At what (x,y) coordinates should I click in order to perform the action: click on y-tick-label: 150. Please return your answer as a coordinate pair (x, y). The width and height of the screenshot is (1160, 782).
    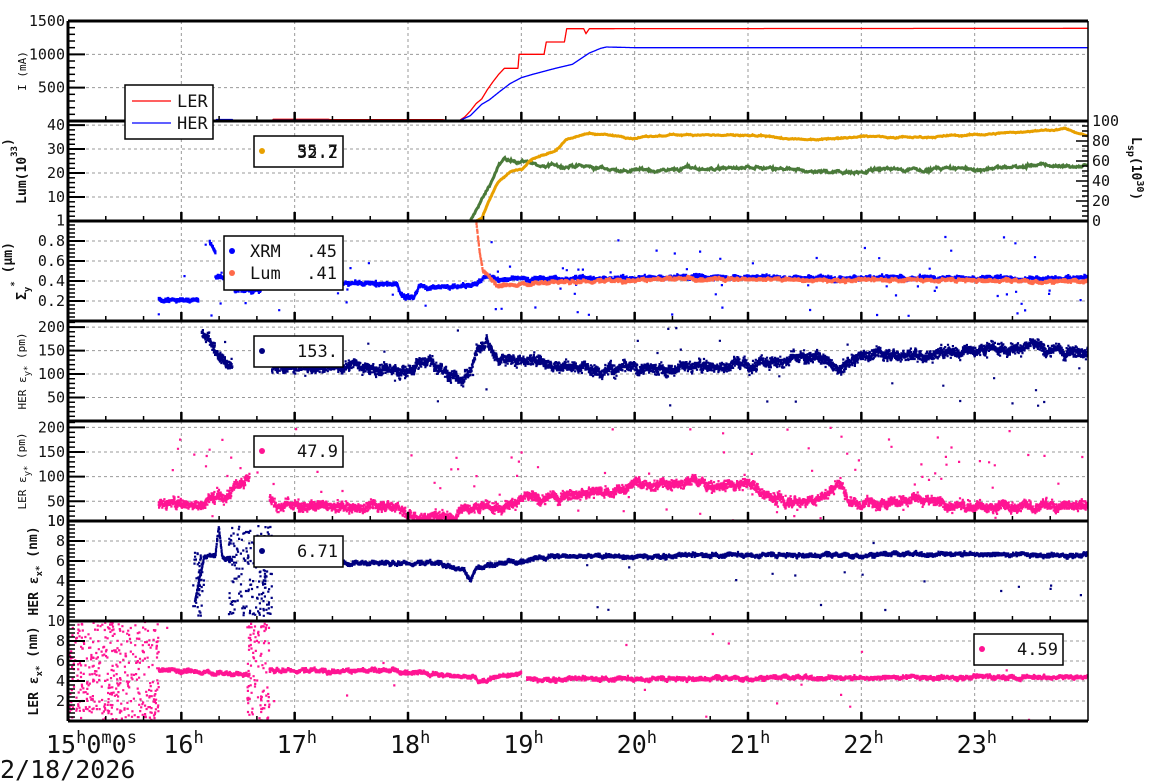
    Looking at the image, I should click on (51, 452).